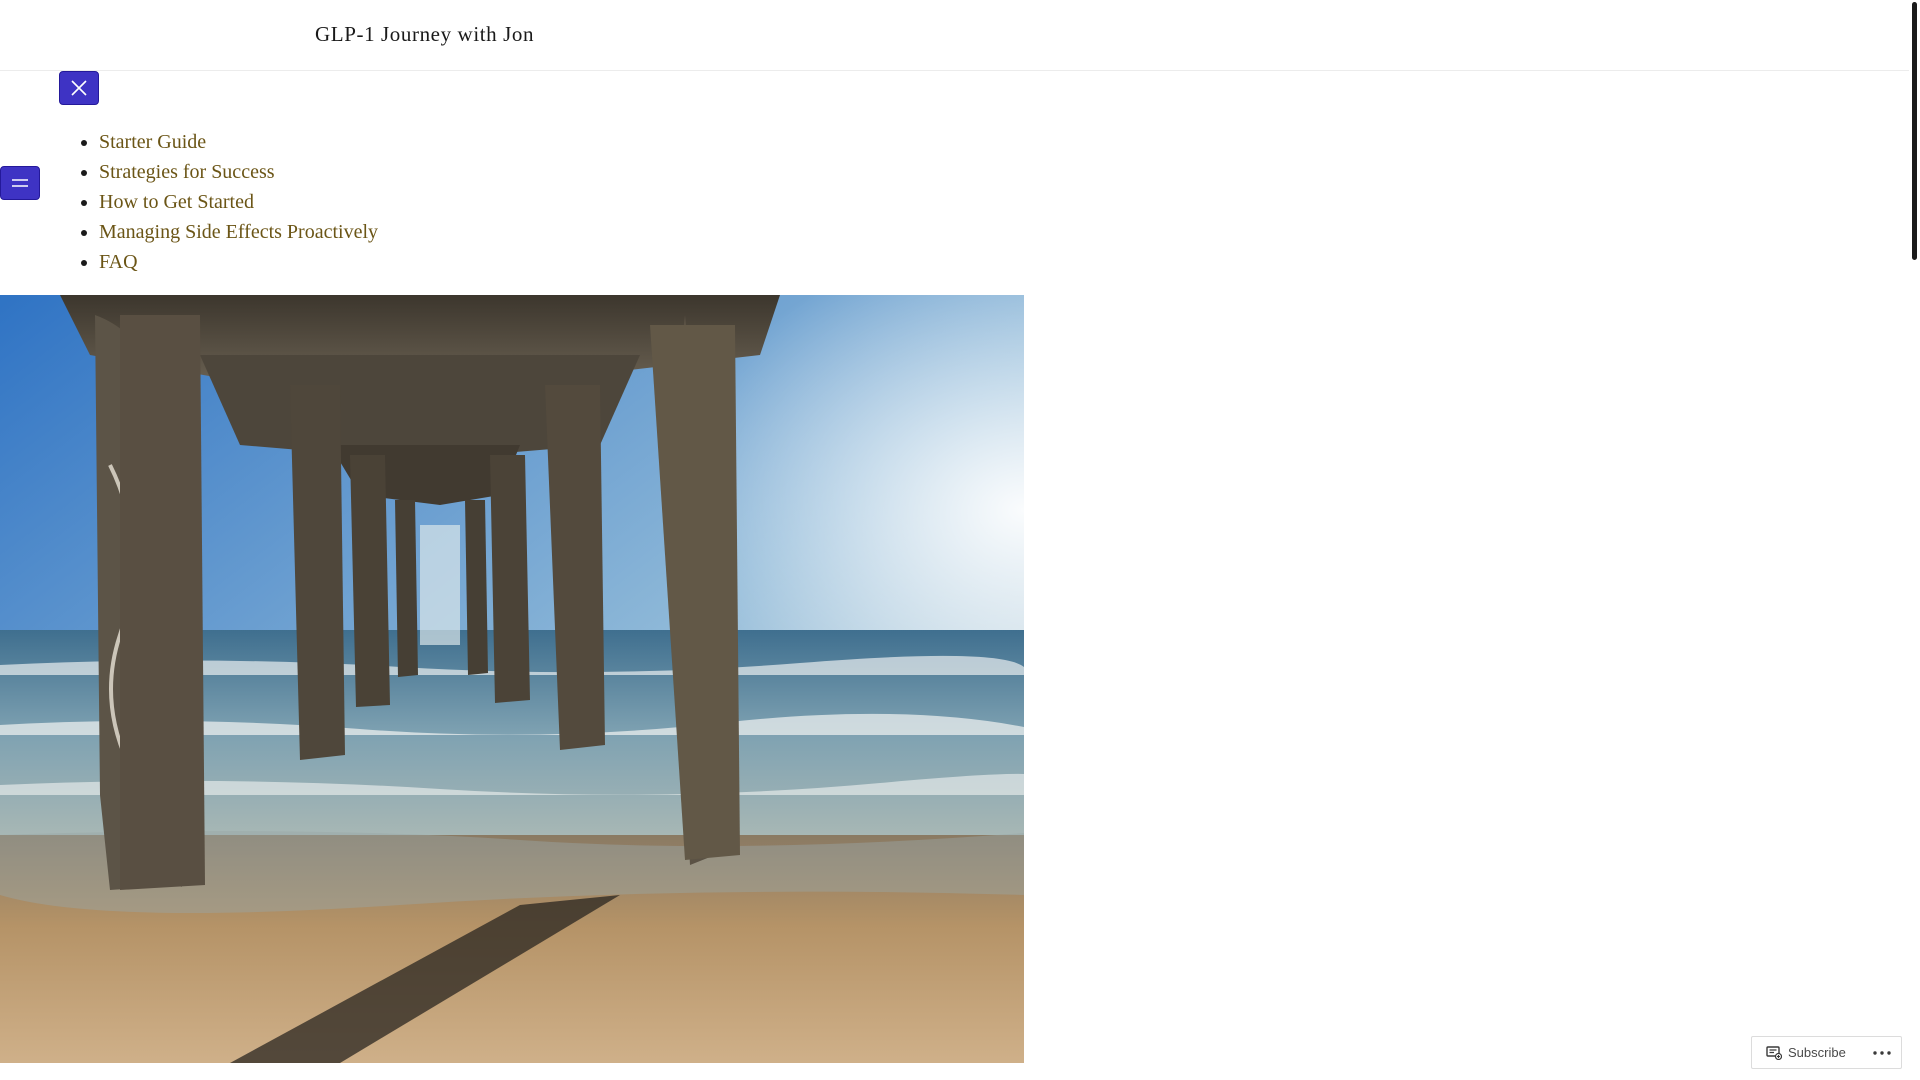 The width and height of the screenshot is (1920, 1080). I want to click on nav-link-starter-guide: Starter Guide, so click(152, 142).